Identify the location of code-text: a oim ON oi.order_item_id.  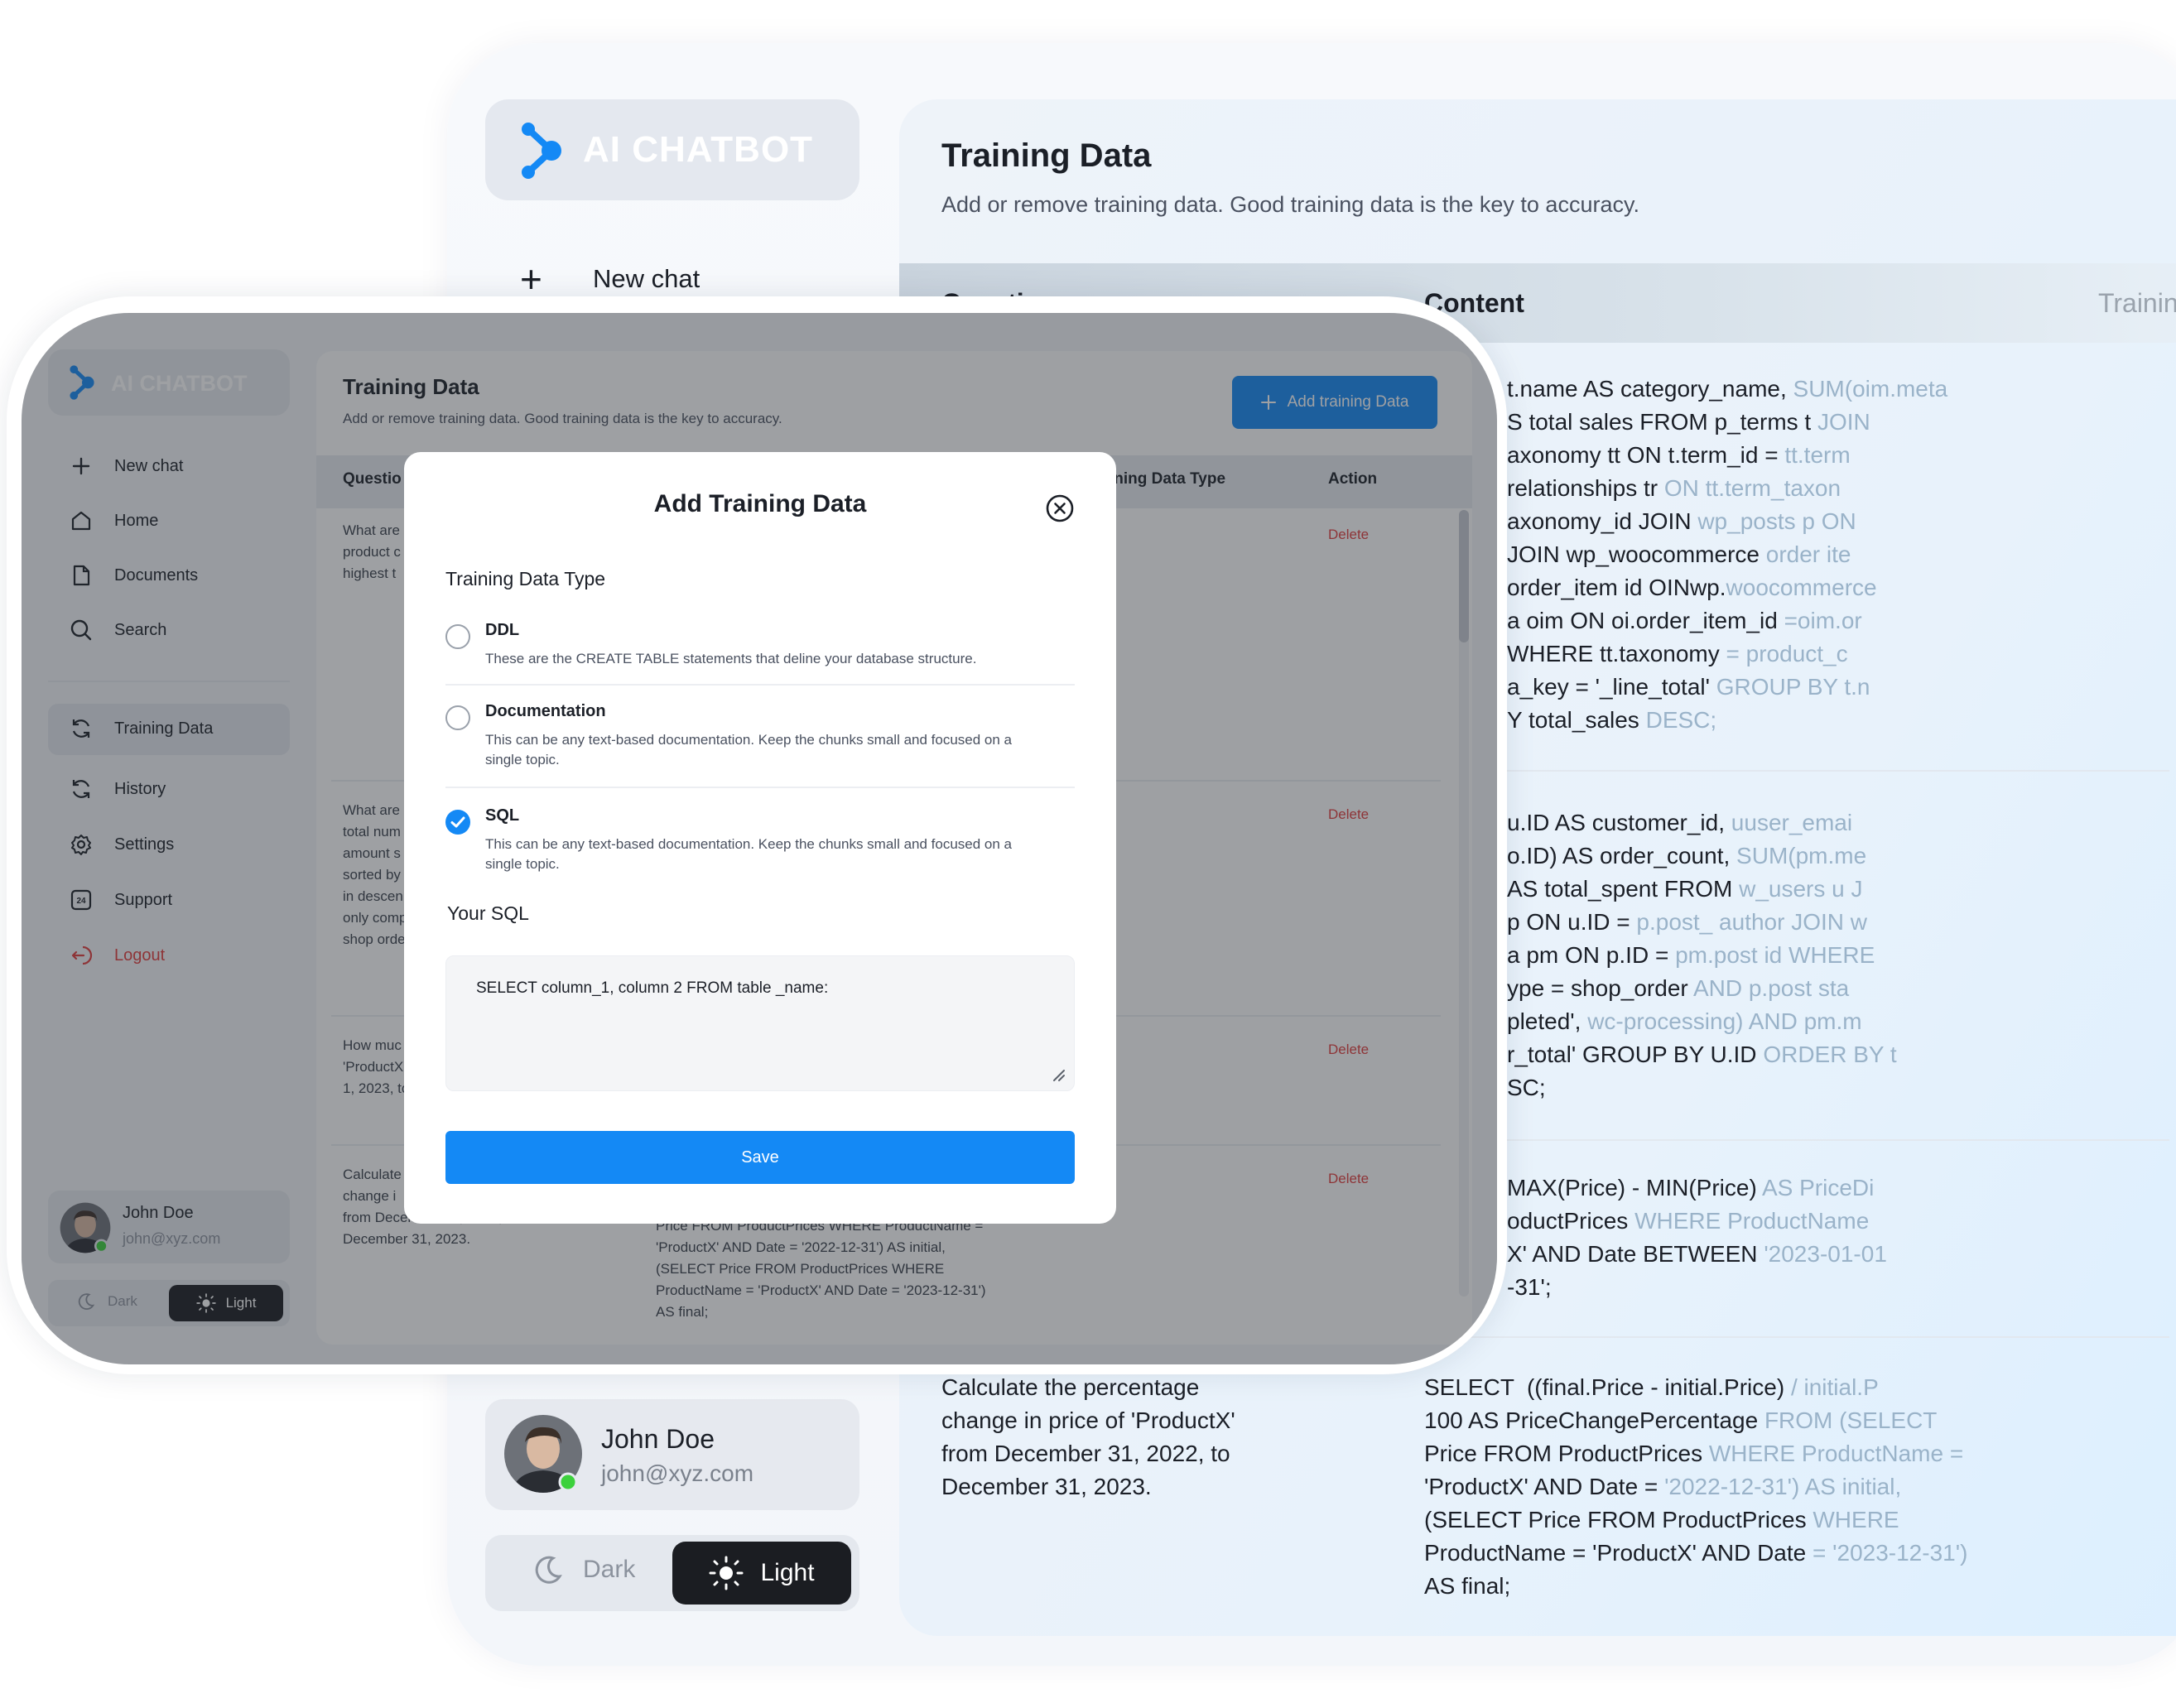
(1645, 620).